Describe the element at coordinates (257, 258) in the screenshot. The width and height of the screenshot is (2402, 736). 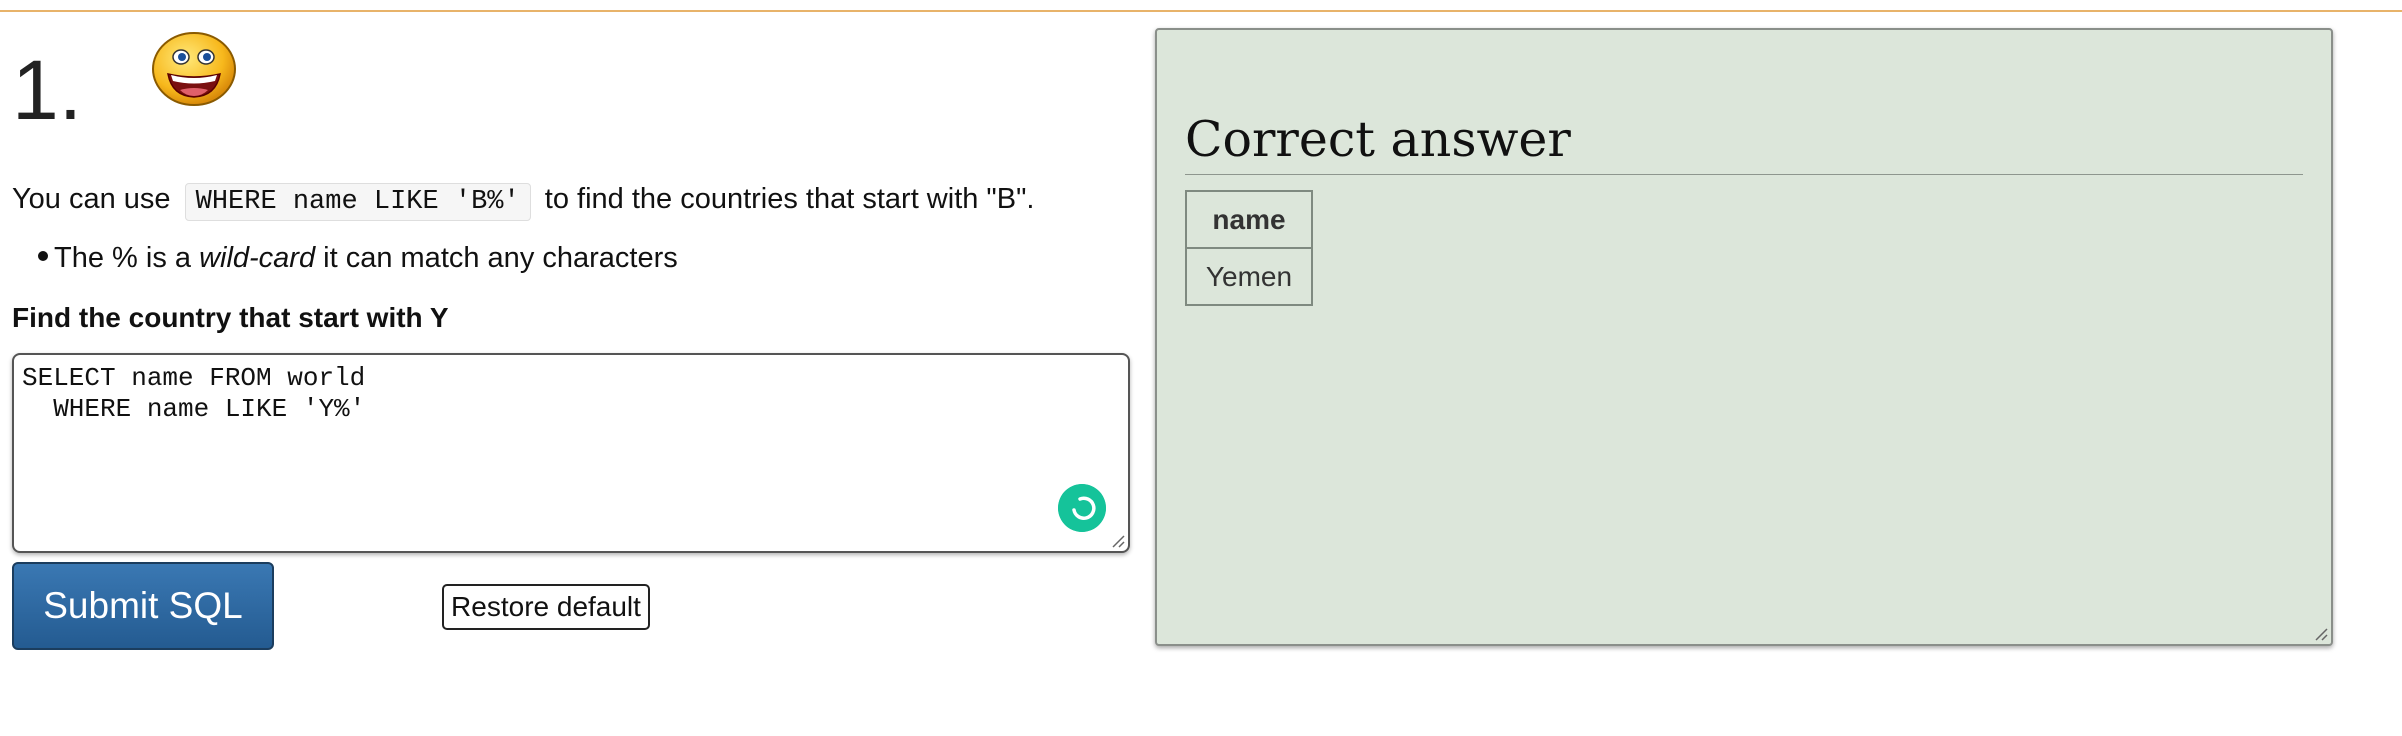
I see `bullet-emphasis: wild-card` at that location.